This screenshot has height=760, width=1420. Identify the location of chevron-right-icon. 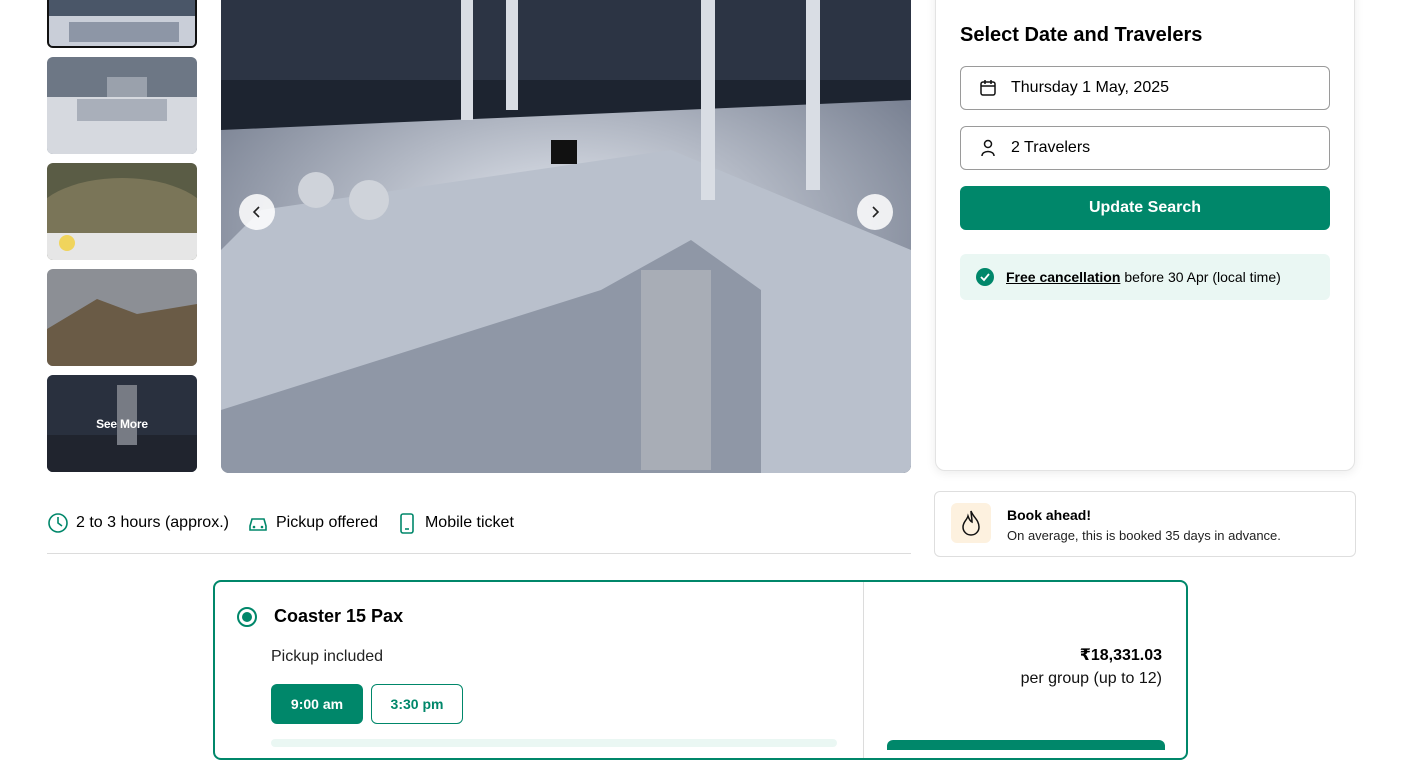
(876, 212).